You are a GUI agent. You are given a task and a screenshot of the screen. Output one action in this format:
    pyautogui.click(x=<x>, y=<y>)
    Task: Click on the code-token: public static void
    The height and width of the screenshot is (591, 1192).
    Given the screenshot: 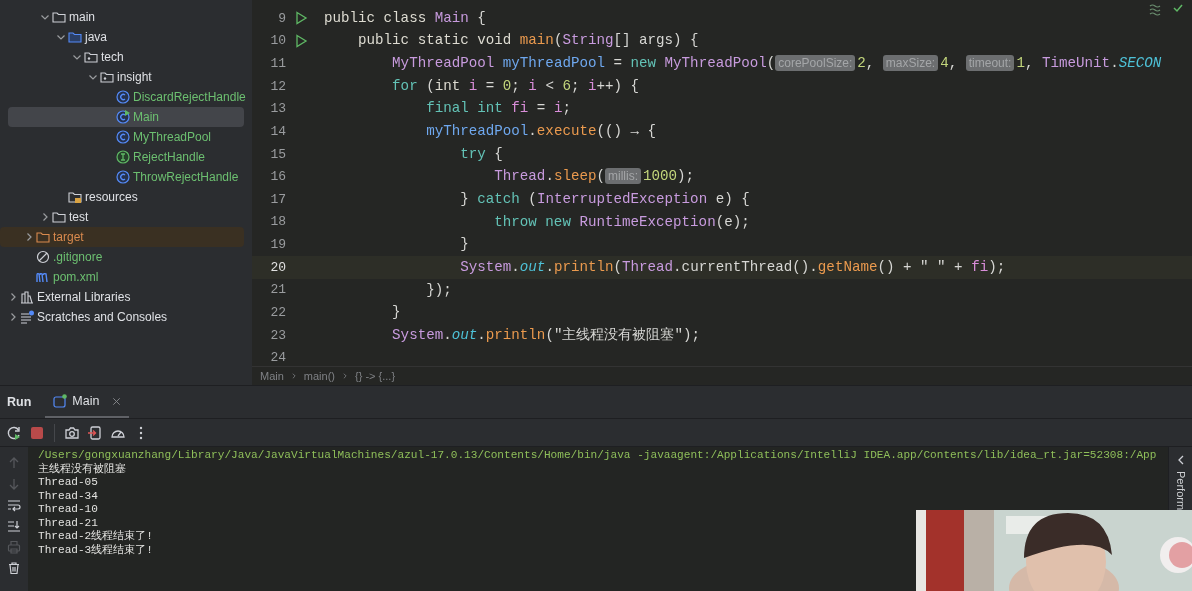 What is the action you would take?
    pyautogui.click(x=434, y=40)
    